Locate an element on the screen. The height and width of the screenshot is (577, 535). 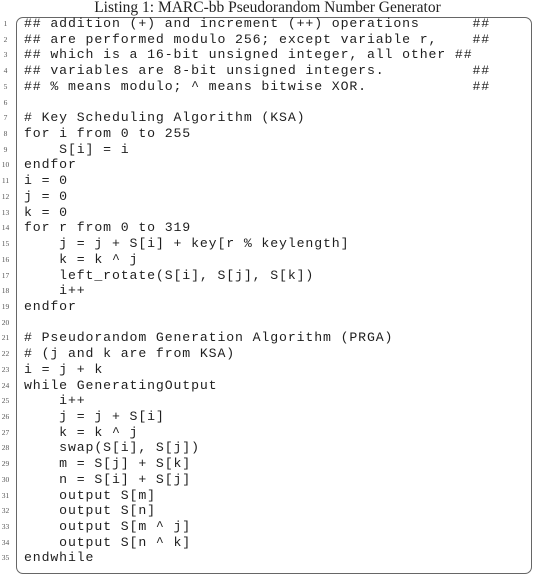
code-line: 33 output S[m ^ j] is located at coordinates (267, 527).